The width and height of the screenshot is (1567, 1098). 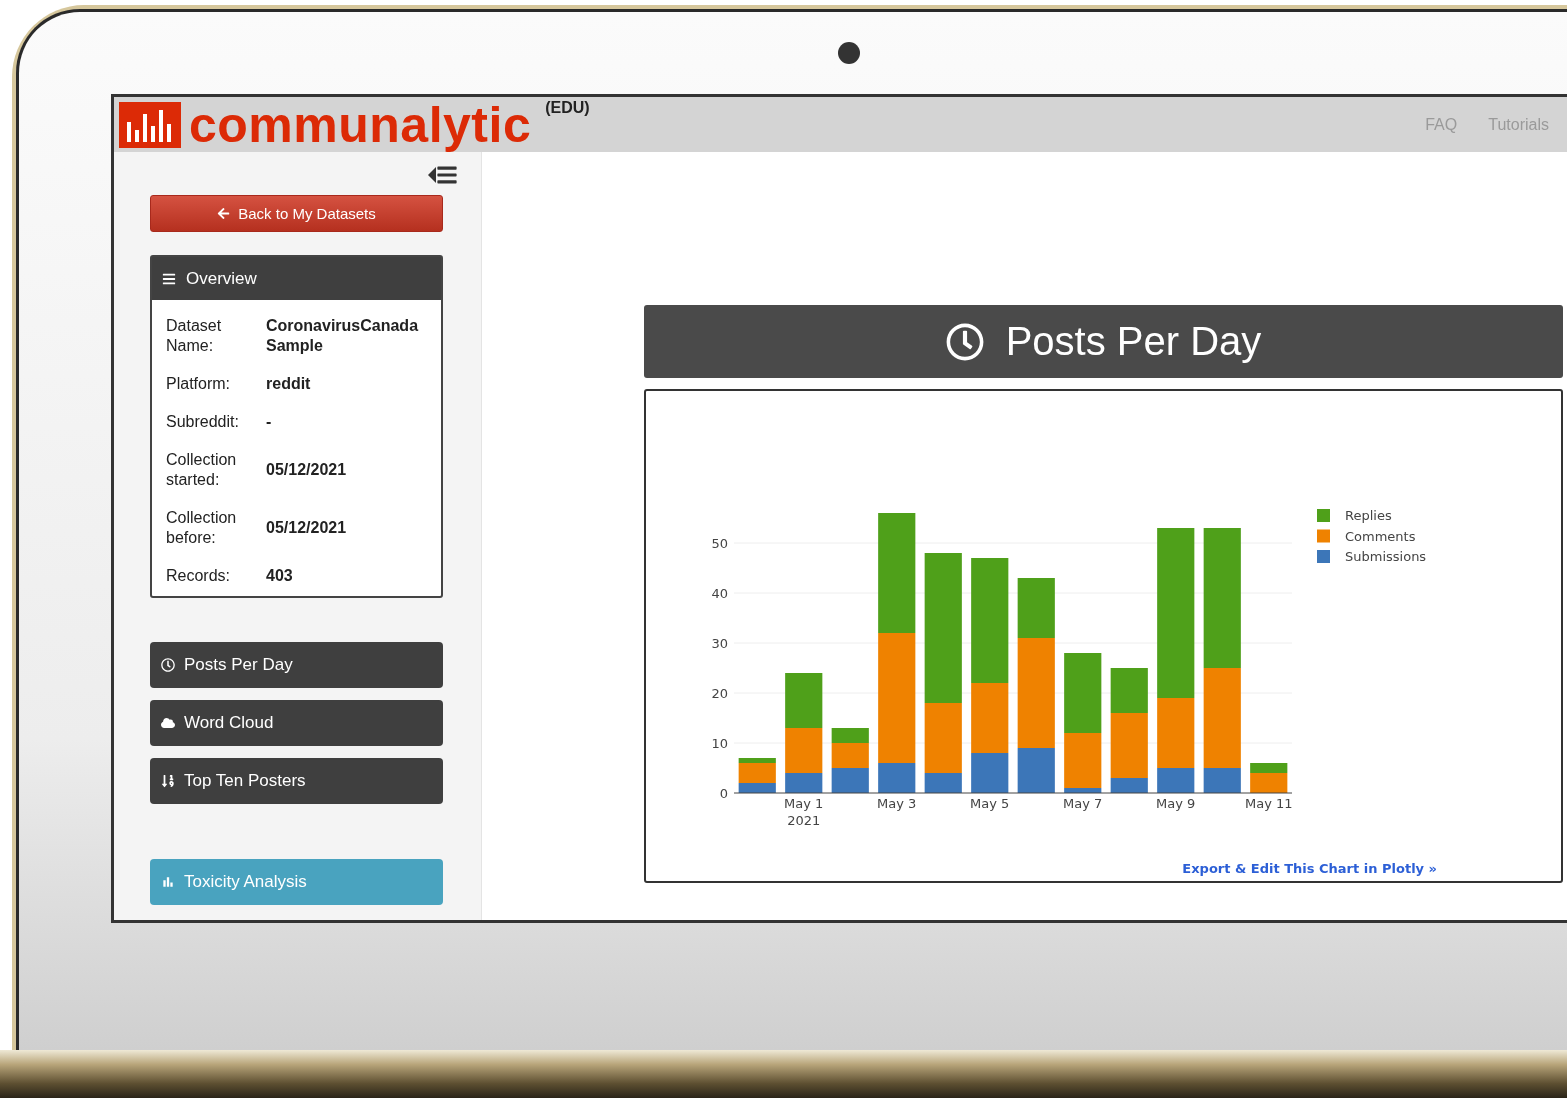 What do you see at coordinates (203, 422) in the screenshot?
I see `field-label: Subreddit:` at bounding box center [203, 422].